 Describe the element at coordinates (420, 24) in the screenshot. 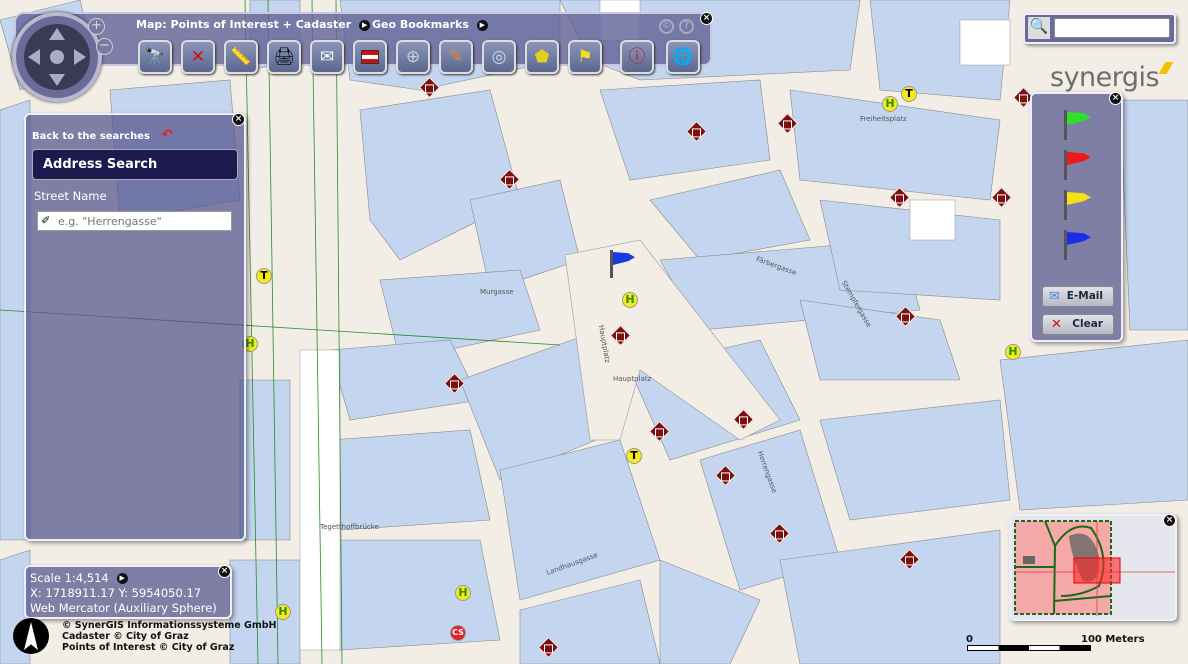

I see `geo-bookmarks-label: Geo Bookmarks` at that location.